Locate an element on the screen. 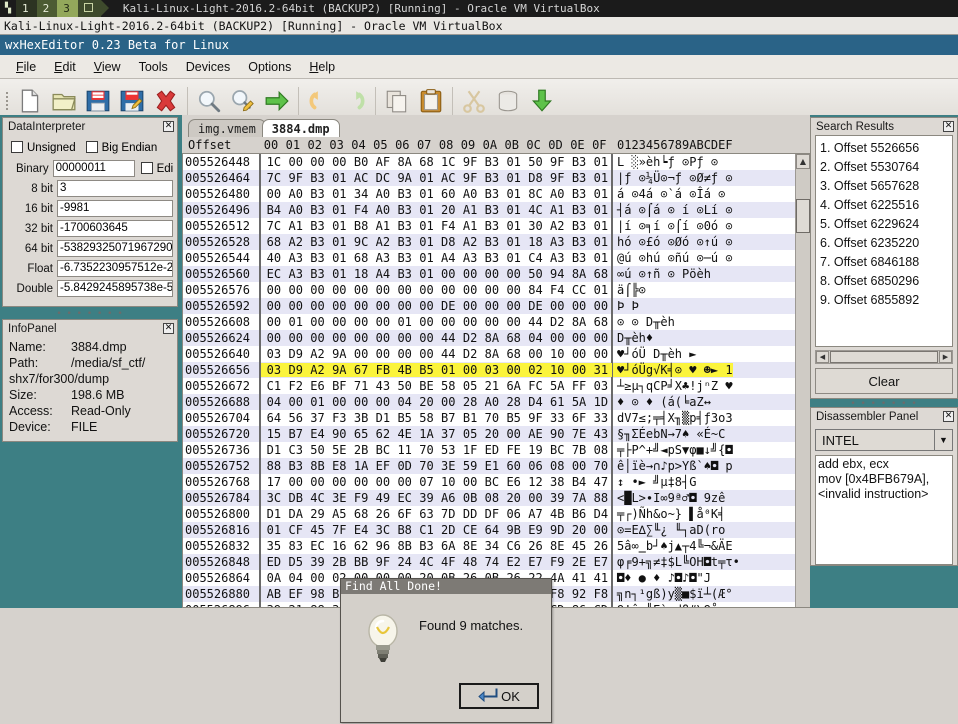 The image size is (958, 724). hex-byte: B7 is located at coordinates (448, 418).